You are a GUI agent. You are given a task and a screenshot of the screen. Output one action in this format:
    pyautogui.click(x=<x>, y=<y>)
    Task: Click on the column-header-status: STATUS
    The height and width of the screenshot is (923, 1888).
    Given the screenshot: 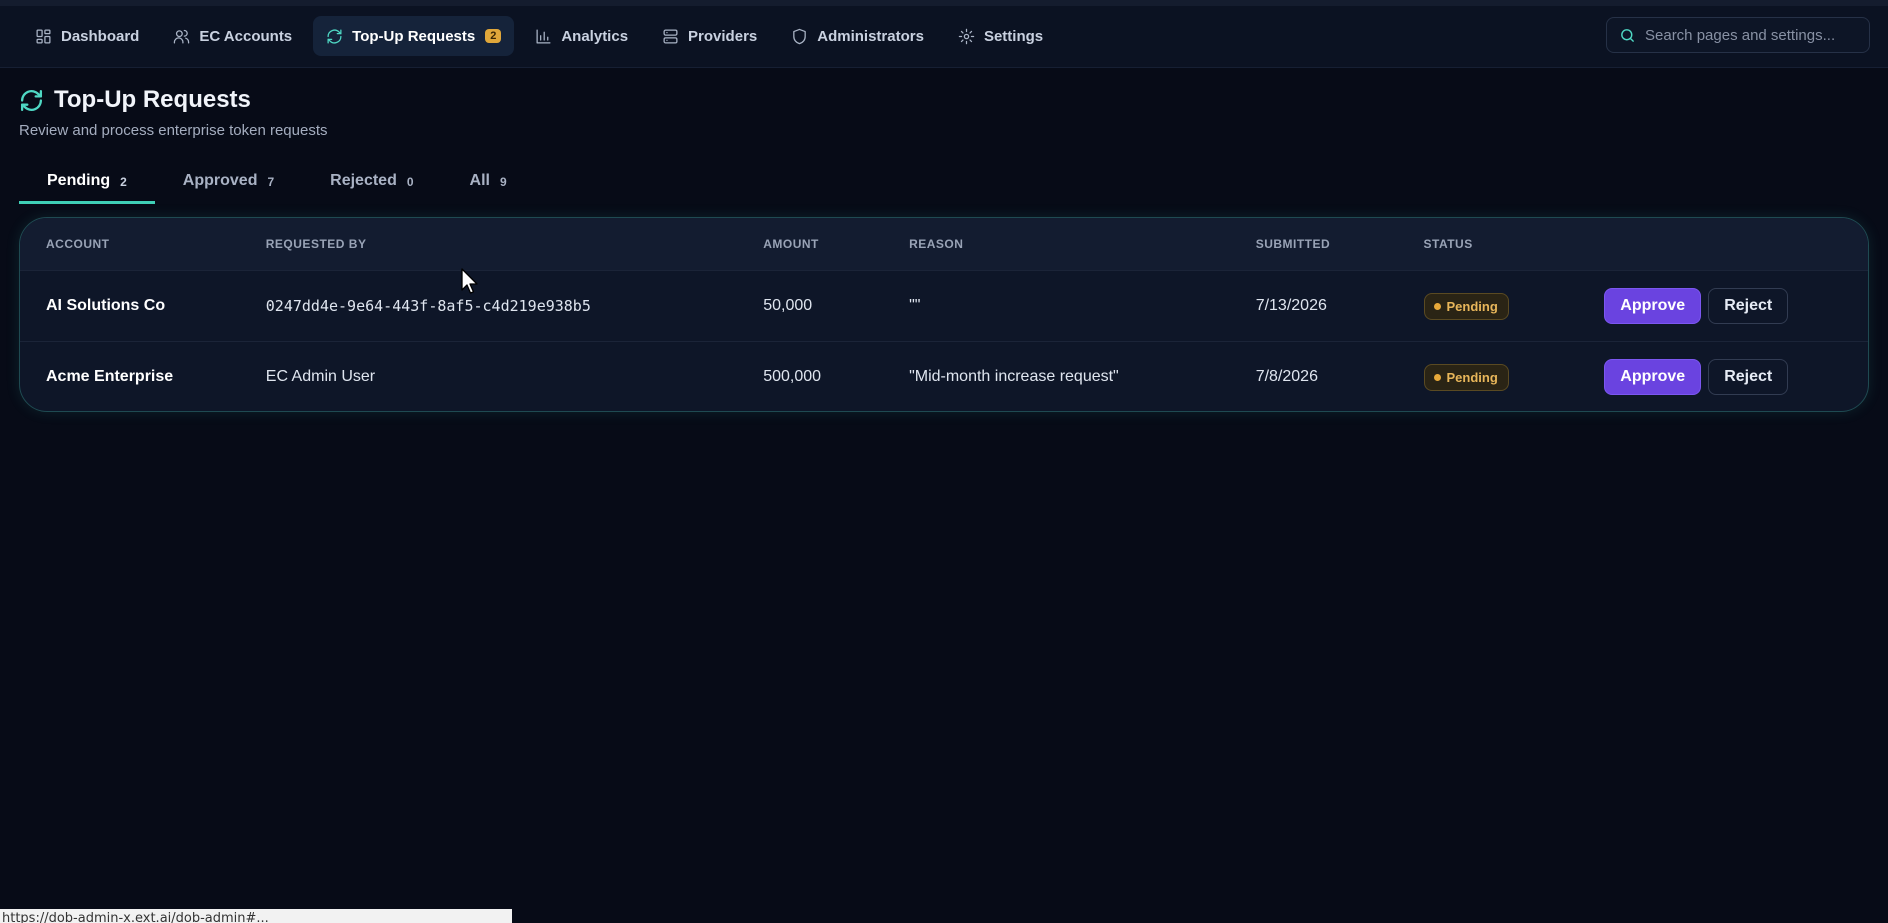 What is the action you would take?
    pyautogui.click(x=1448, y=244)
    